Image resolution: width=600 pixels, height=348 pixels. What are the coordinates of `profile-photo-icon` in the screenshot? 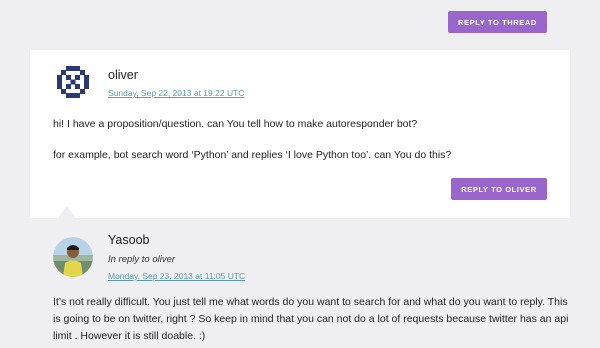 It's located at (73, 257).